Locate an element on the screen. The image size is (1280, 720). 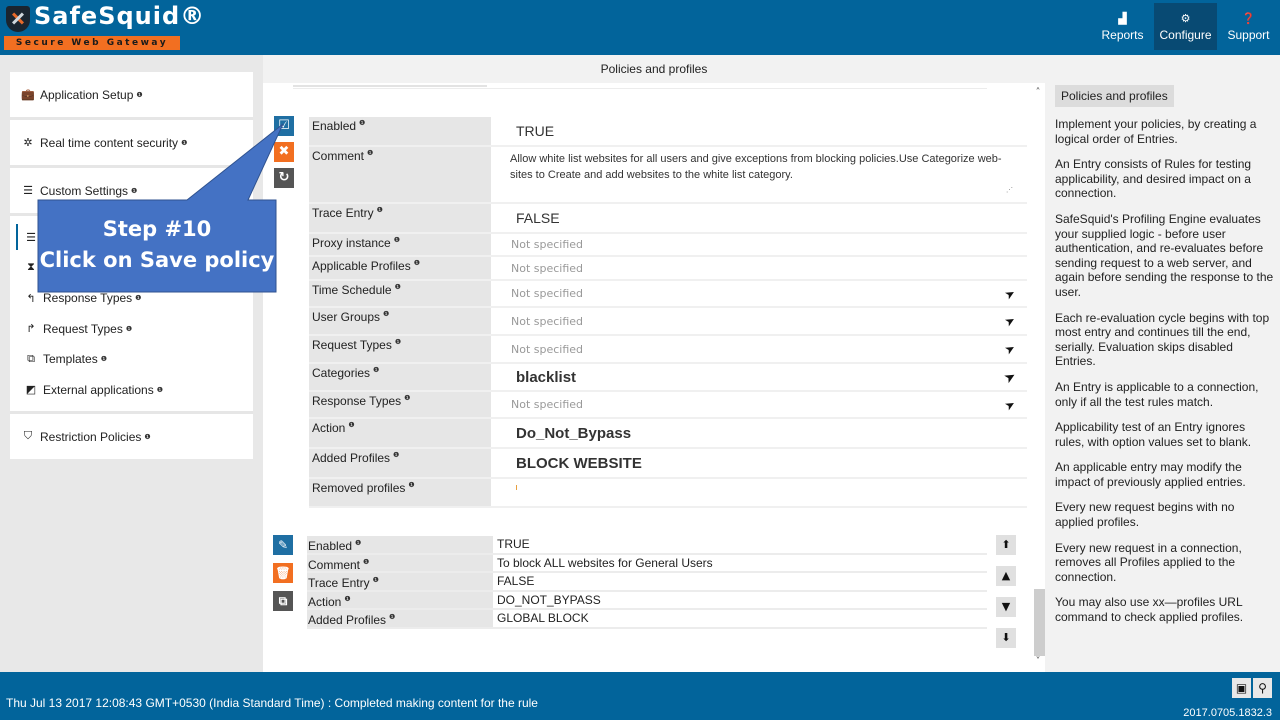
scrollbar-thumb is located at coordinates (1039, 622).